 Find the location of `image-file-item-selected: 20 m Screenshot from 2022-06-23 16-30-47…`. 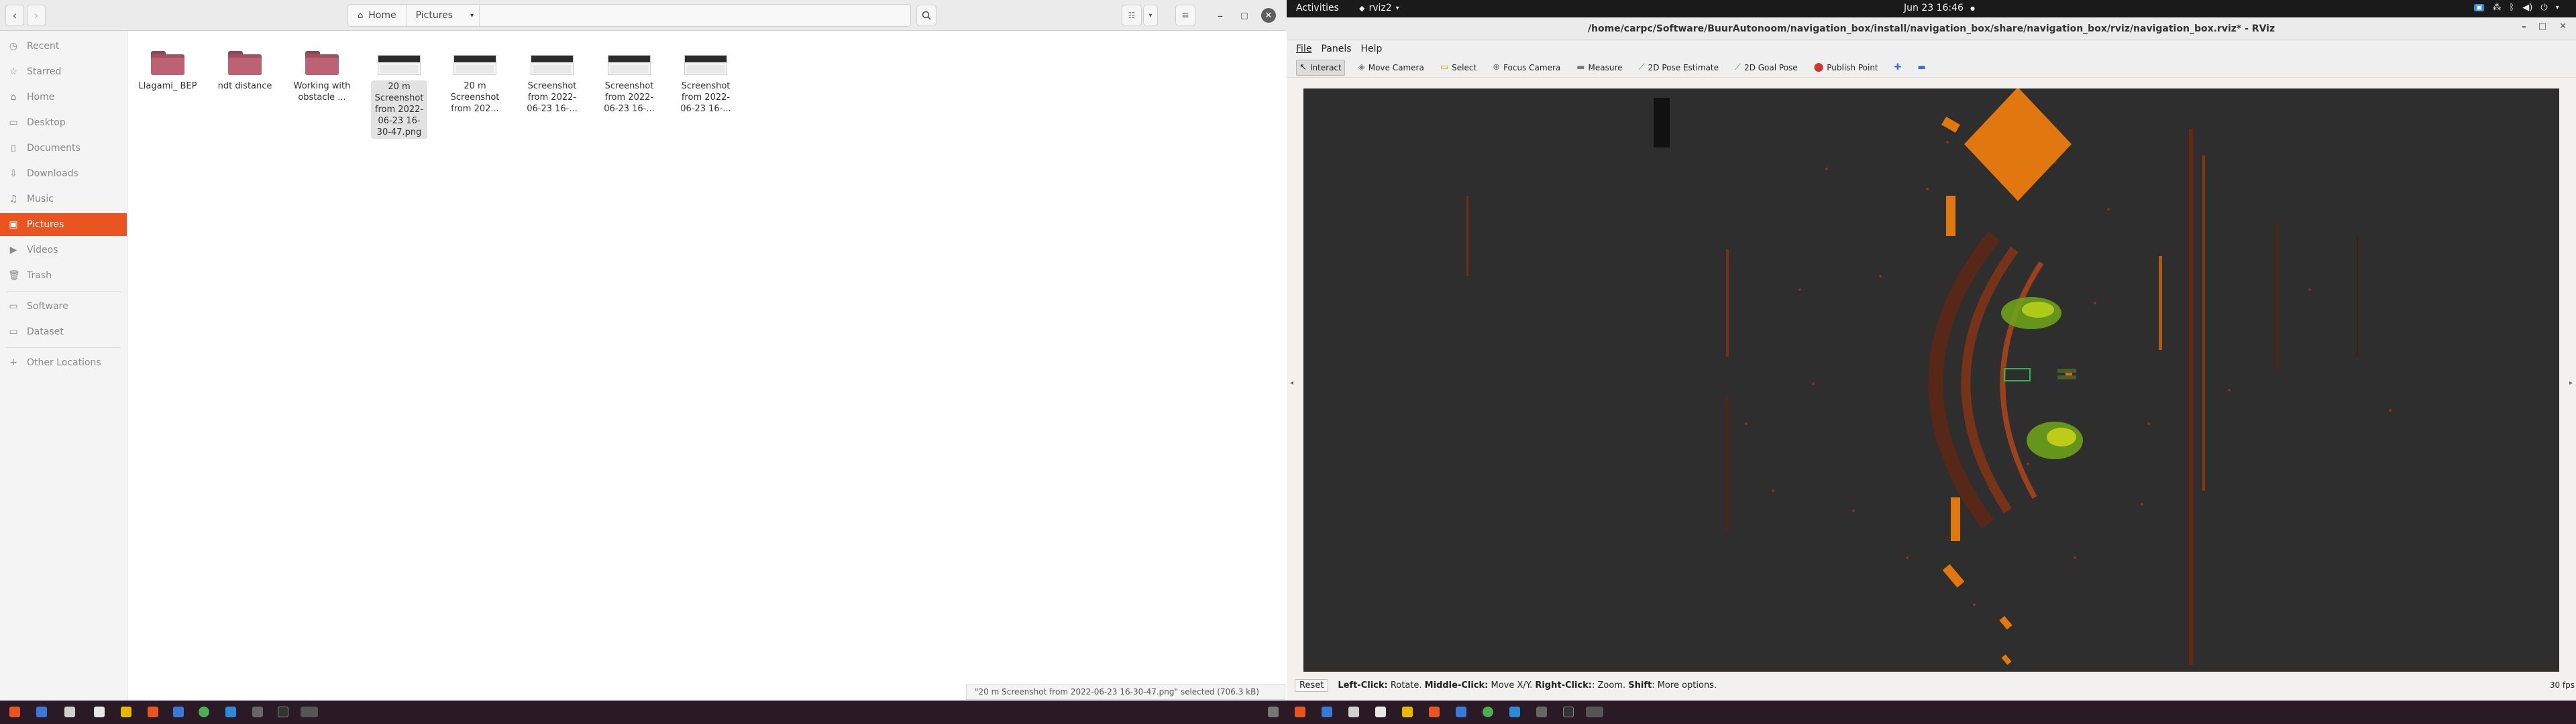

image-file-item-selected: 20 m Screenshot from 2022-06-23 16-30-47… is located at coordinates (399, 93).